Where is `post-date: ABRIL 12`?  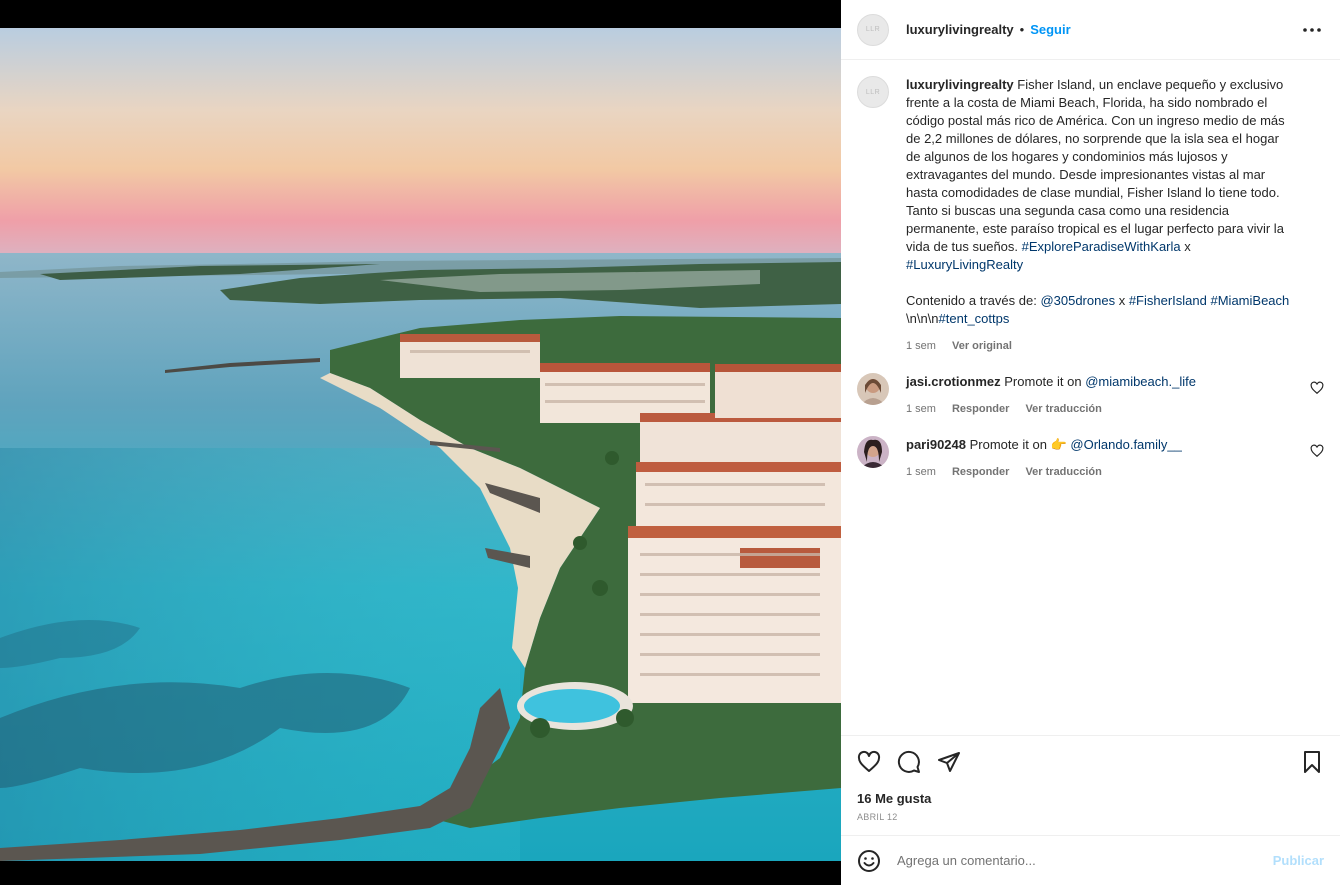
post-date: ABRIL 12 is located at coordinates (877, 817).